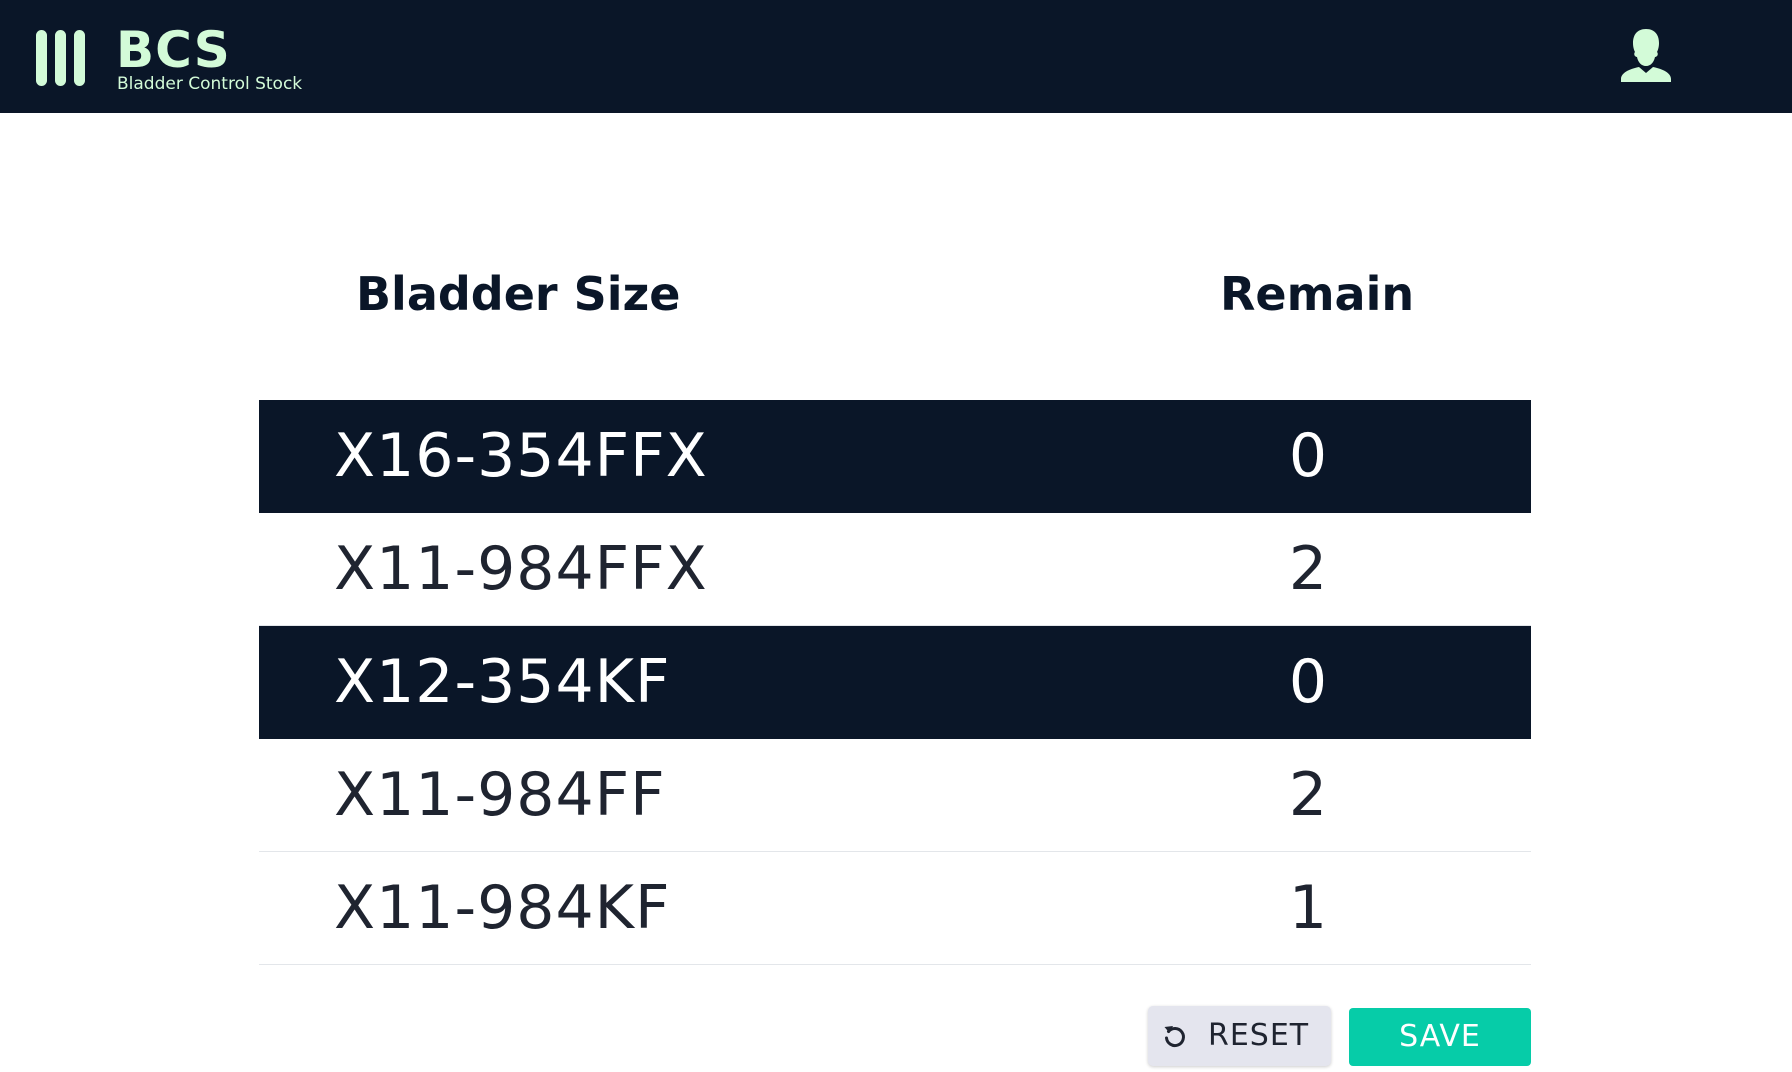  I want to click on table-row: X11-984FFX 2, so click(895, 569).